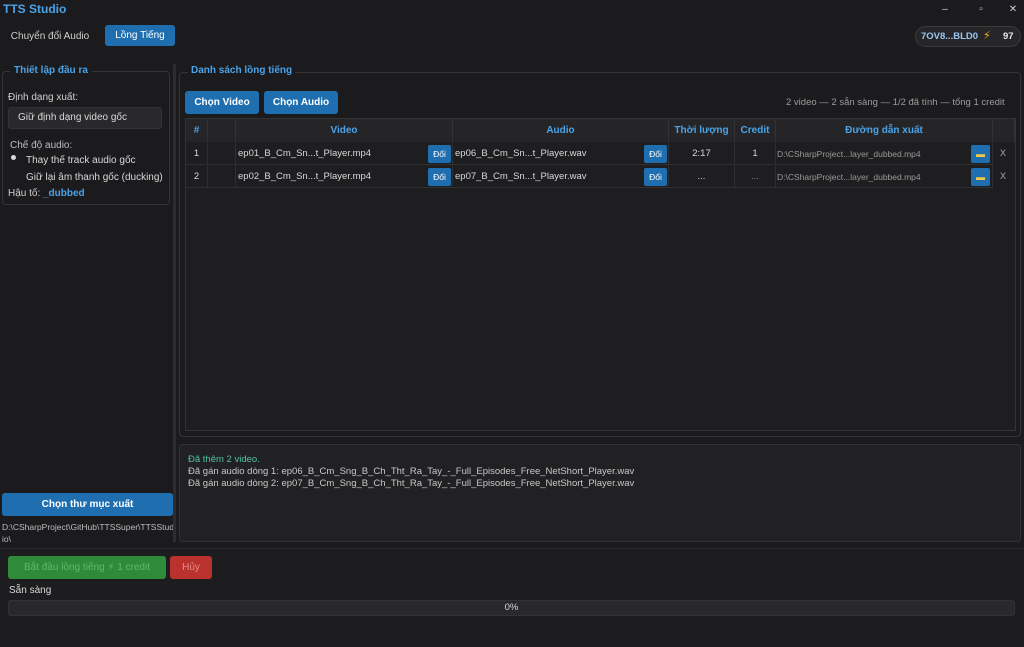 Image resolution: width=1024 pixels, height=647 pixels. Describe the element at coordinates (222, 130) in the screenshot. I see `column-header-blank` at that location.